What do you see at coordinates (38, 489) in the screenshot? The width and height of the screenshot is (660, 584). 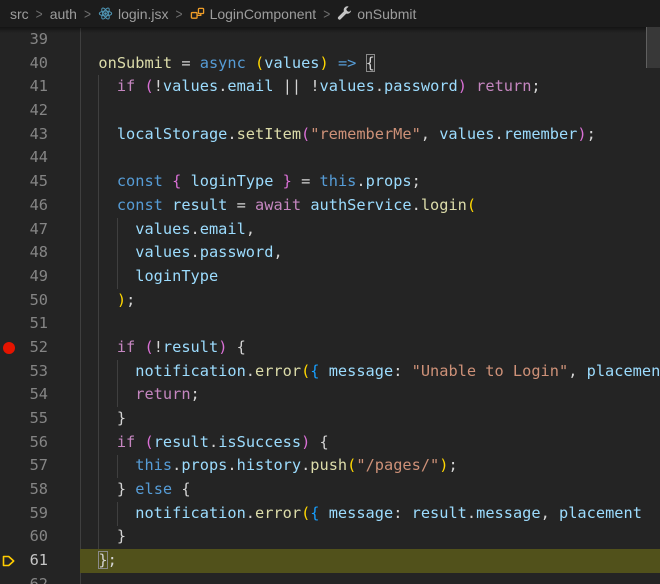 I see `line-number: 58` at bounding box center [38, 489].